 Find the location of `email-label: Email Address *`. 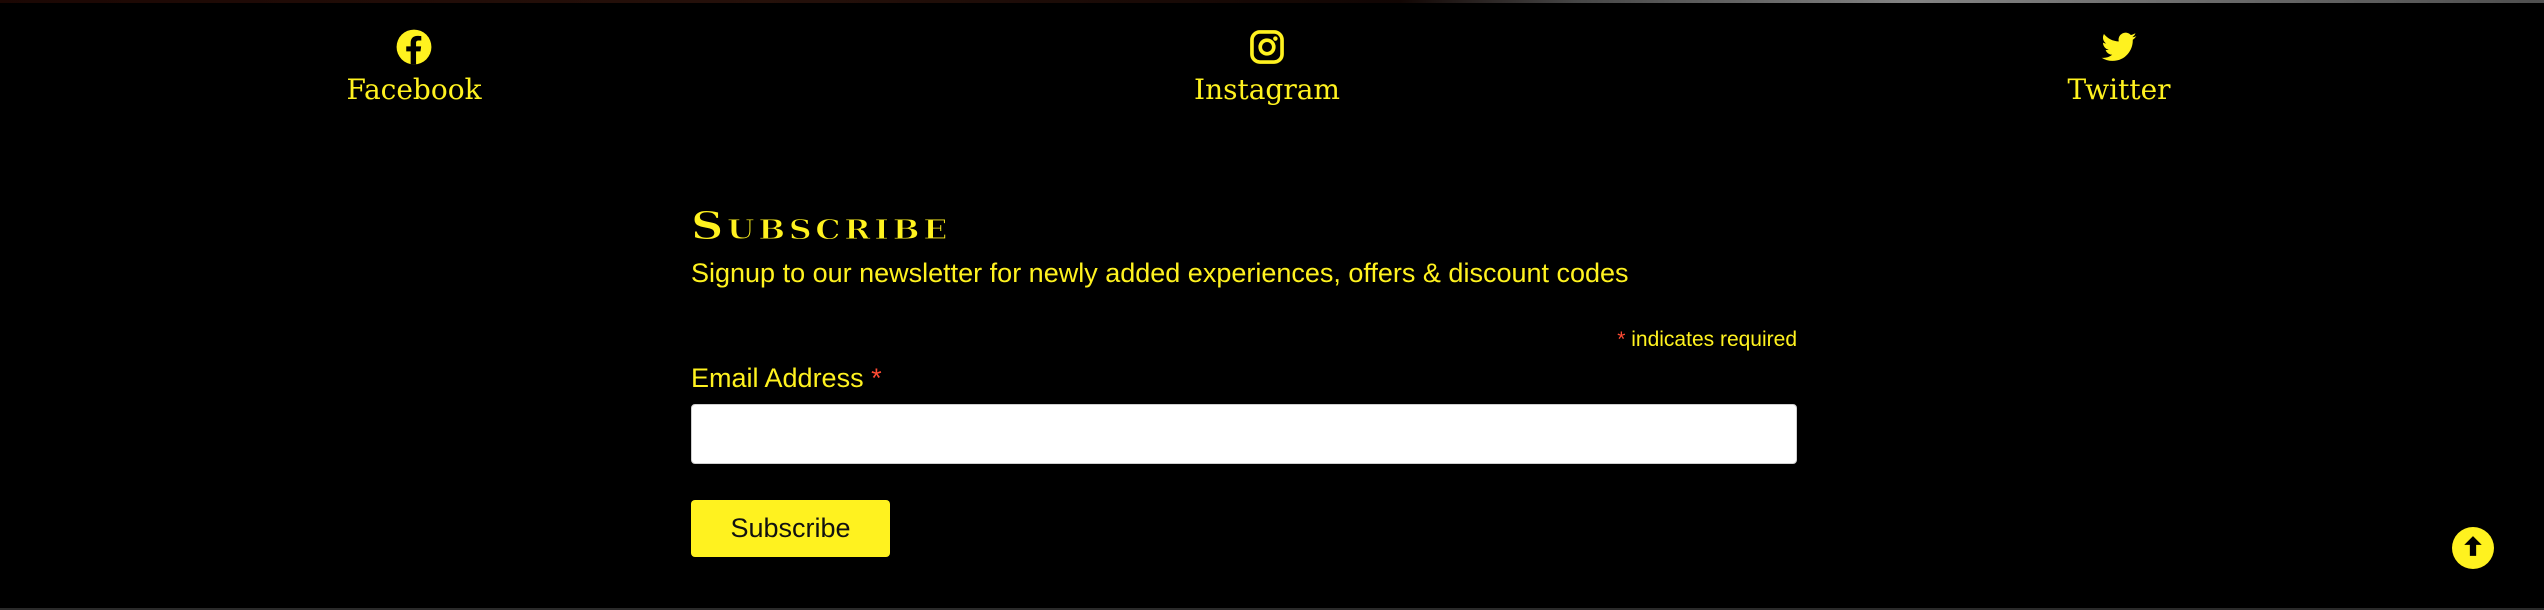

email-label: Email Address * is located at coordinates (1244, 378).